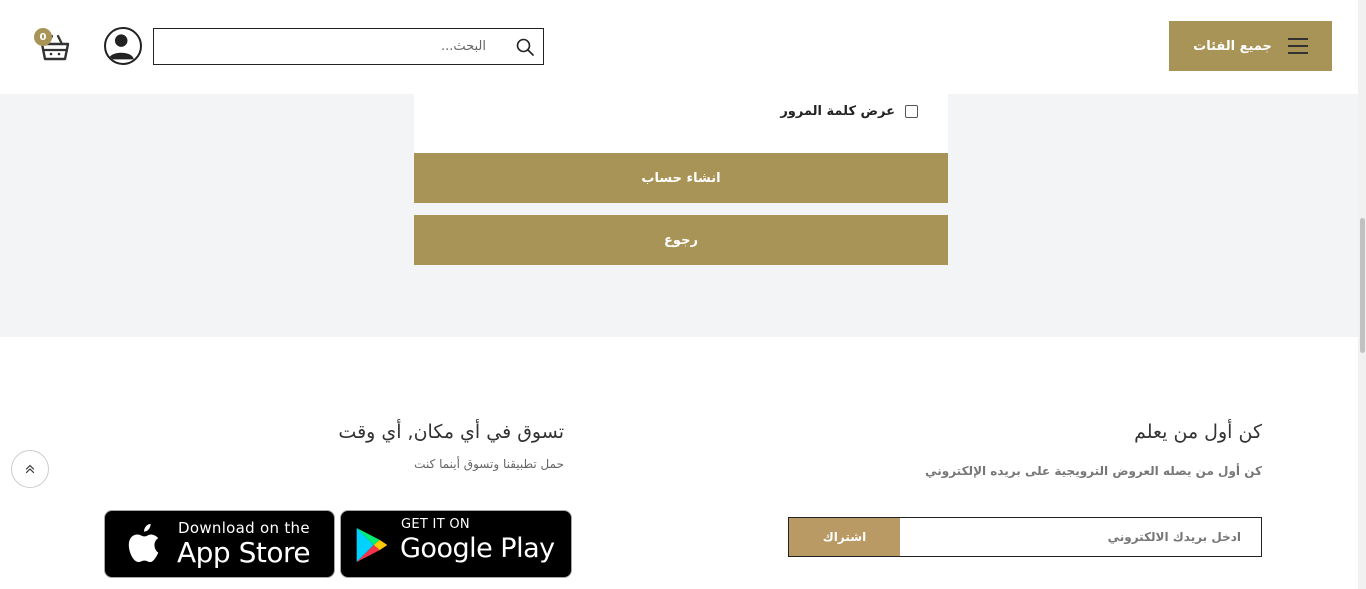  I want to click on chevron-up-double-icon, so click(30, 469).